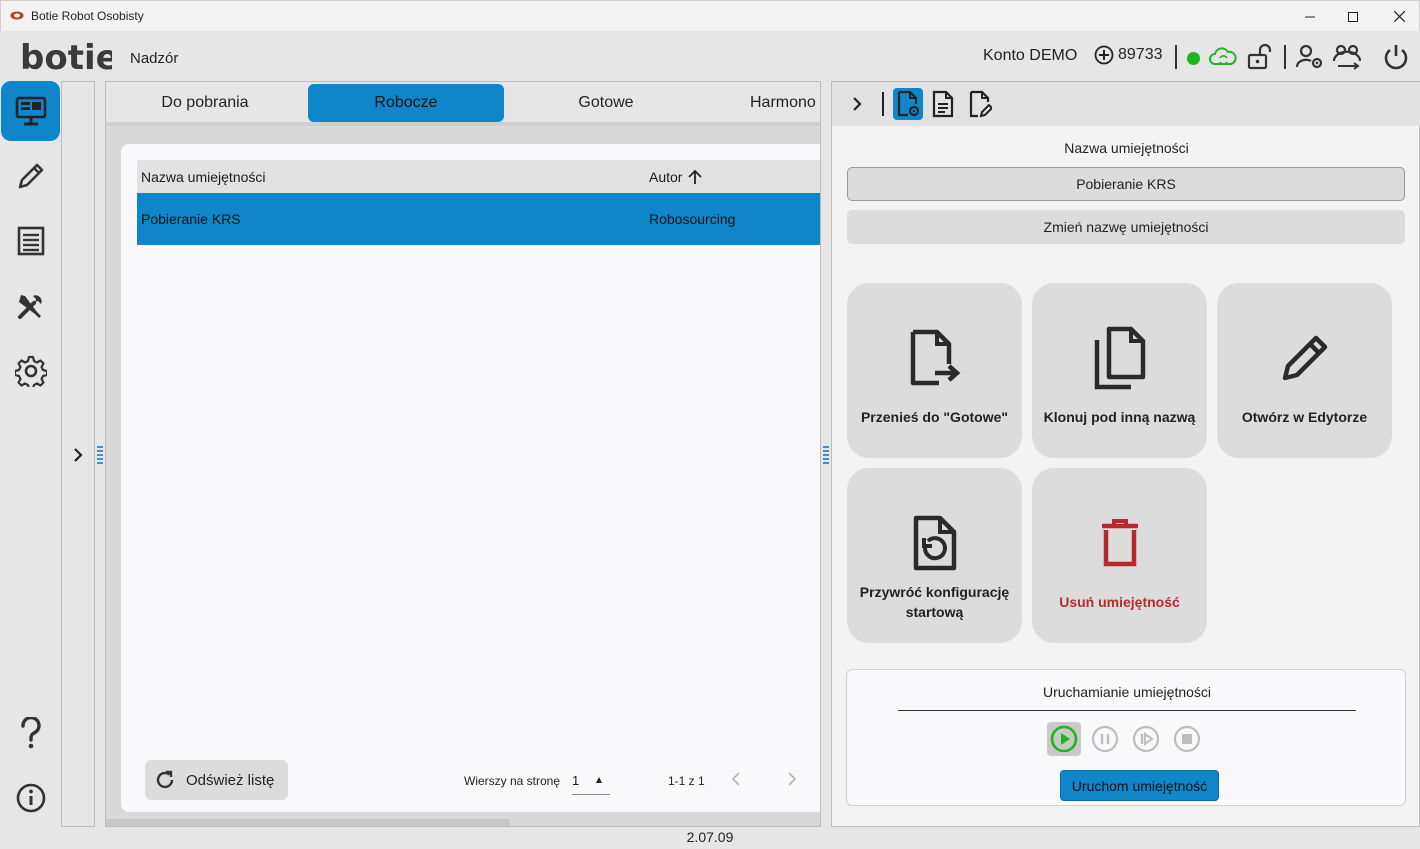 This screenshot has width=1420, height=849. What do you see at coordinates (1126, 104) in the screenshot?
I see `details-toolbar` at bounding box center [1126, 104].